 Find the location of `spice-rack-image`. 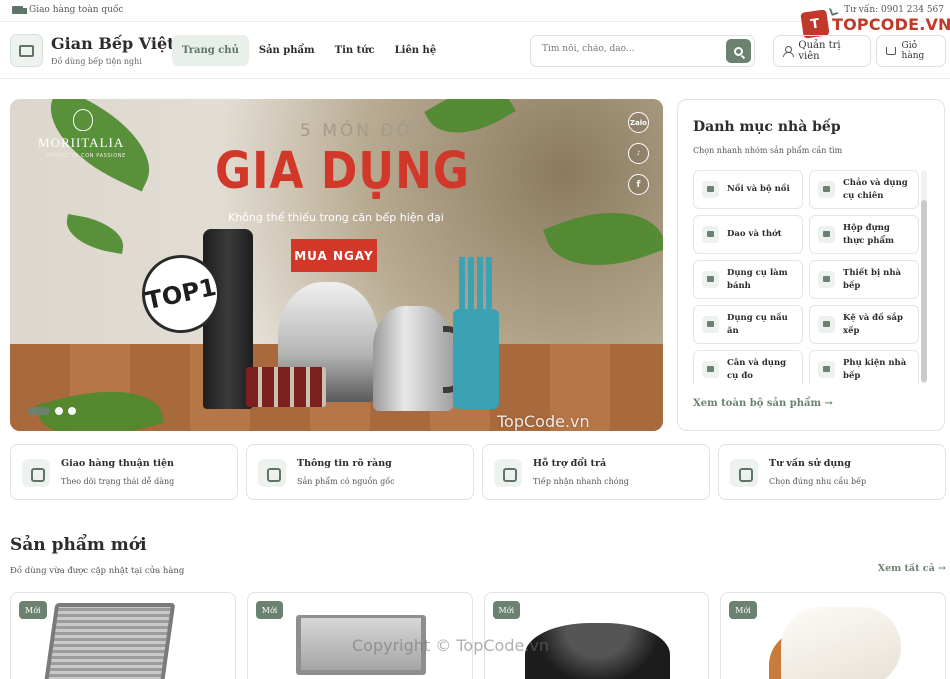

spice-rack-image is located at coordinates (286, 387).